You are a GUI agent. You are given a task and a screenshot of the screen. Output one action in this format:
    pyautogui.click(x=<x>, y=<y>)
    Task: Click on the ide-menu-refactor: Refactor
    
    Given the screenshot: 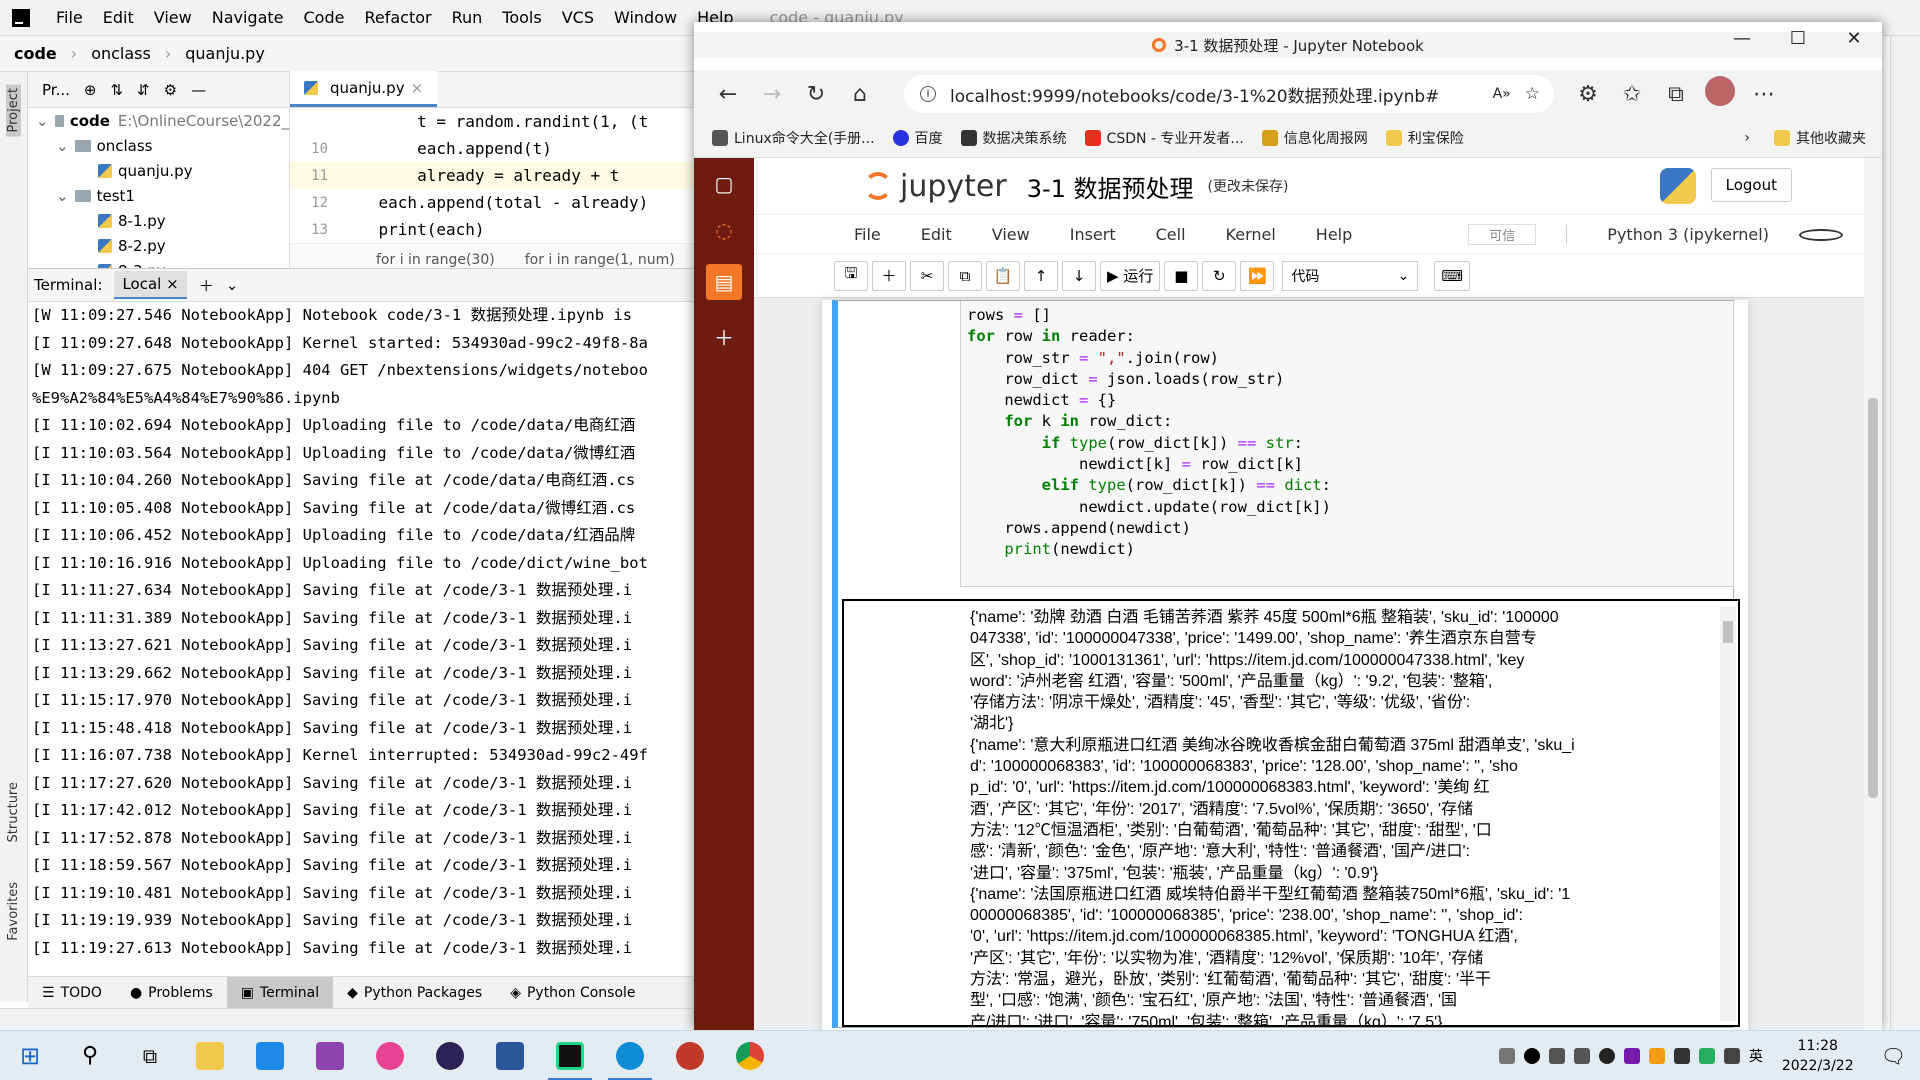 What is the action you would take?
    pyautogui.click(x=397, y=17)
    